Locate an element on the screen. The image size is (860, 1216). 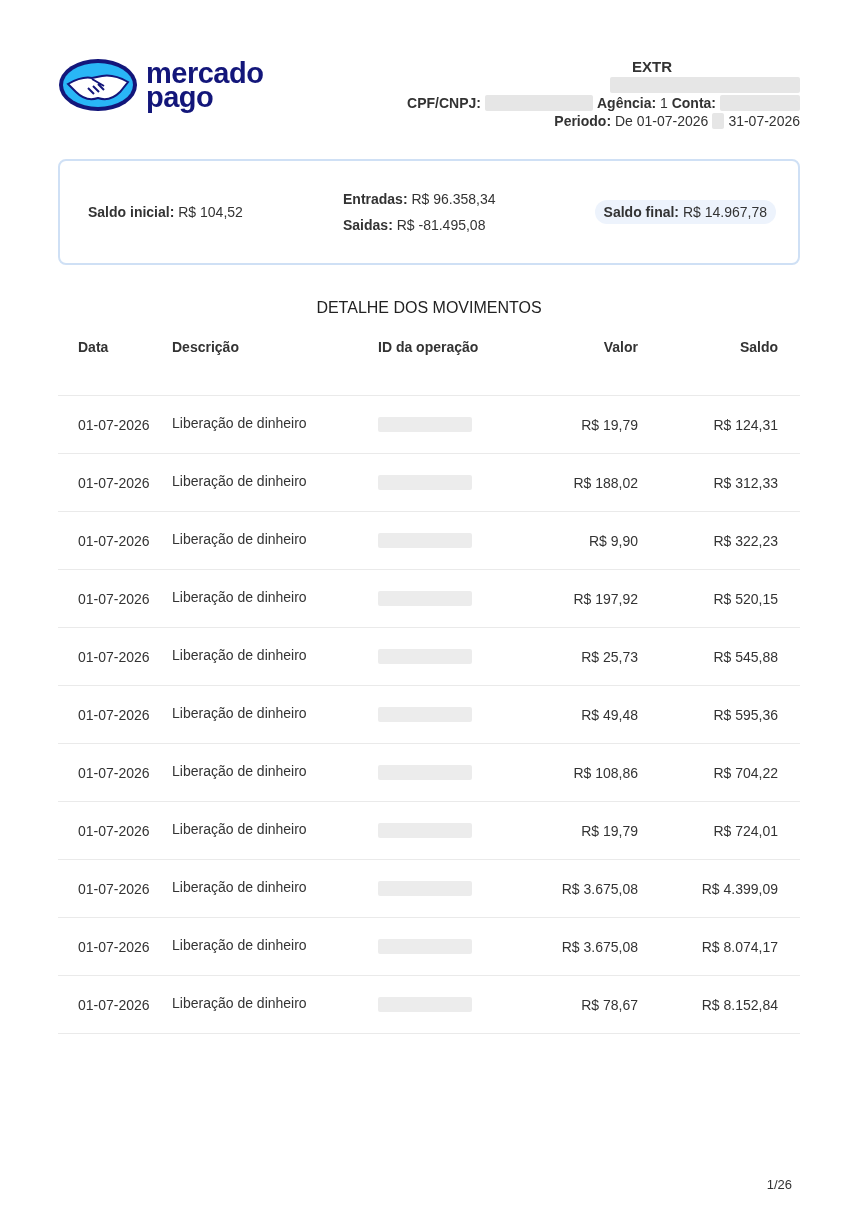
amount-cell-text: R$ 108,86 is located at coordinates (605, 772).